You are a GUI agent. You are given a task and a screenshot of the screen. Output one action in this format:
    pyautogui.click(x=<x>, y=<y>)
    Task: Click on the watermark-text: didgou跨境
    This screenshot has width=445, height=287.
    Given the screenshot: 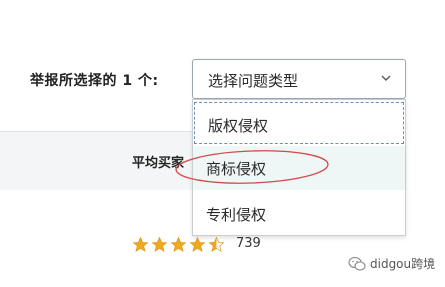 What is the action you would take?
    pyautogui.click(x=403, y=264)
    